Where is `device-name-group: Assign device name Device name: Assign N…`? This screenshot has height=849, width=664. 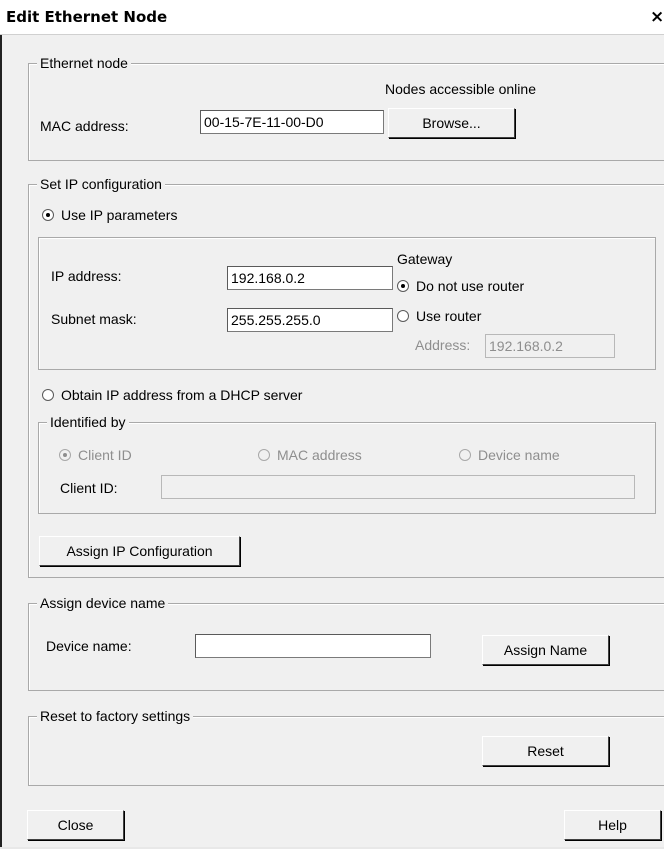 device-name-group: Assign device name Device name: Assign N… is located at coordinates (346, 642).